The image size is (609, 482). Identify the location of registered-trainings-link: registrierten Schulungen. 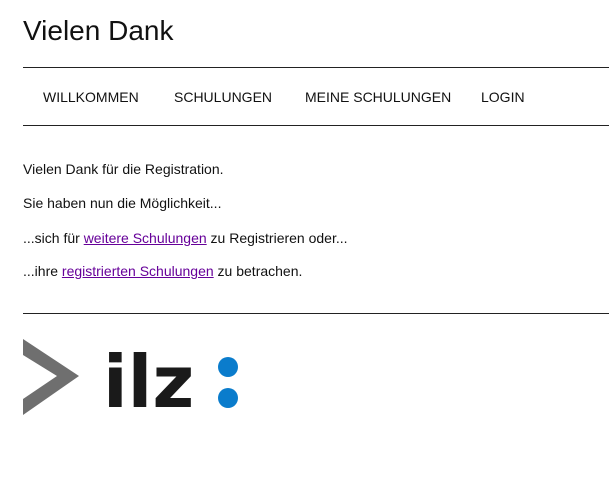
(138, 271).